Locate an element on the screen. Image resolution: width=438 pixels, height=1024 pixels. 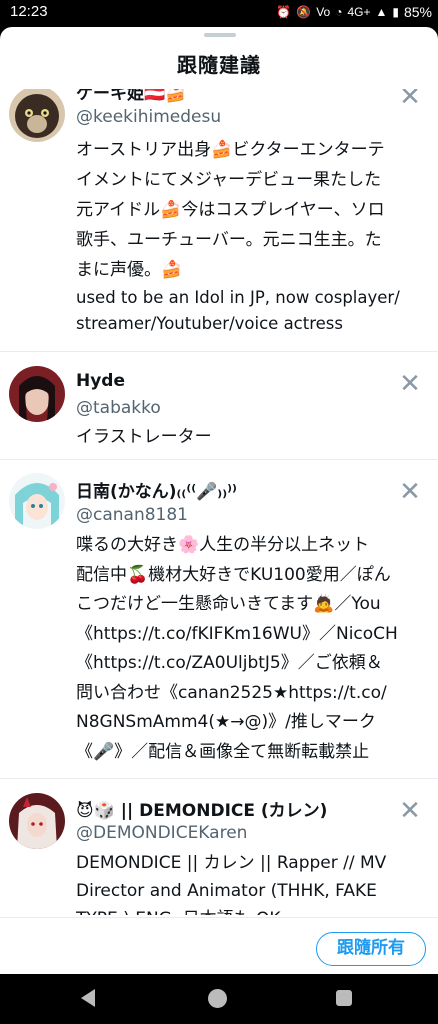
user-name: 日南(かなん)₍₍⁽⁽🎤₎₎⁾⁾ is located at coordinates (156, 489).